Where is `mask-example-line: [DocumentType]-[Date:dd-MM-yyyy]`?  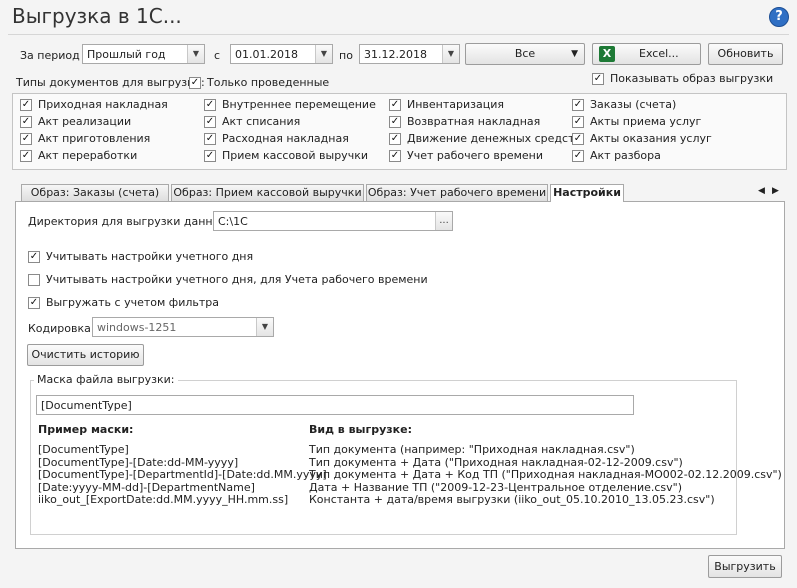 mask-example-line: [DocumentType]-[Date:dd-MM-yyyy] is located at coordinates (138, 462).